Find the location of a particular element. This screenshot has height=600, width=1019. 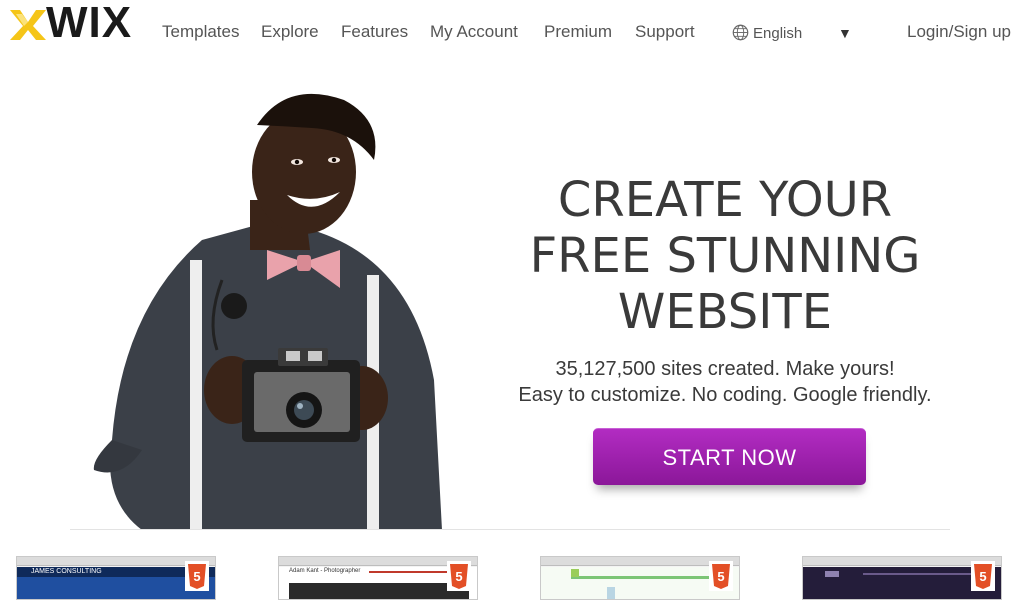

headline-line-3: WEBSITE is located at coordinates (725, 312).